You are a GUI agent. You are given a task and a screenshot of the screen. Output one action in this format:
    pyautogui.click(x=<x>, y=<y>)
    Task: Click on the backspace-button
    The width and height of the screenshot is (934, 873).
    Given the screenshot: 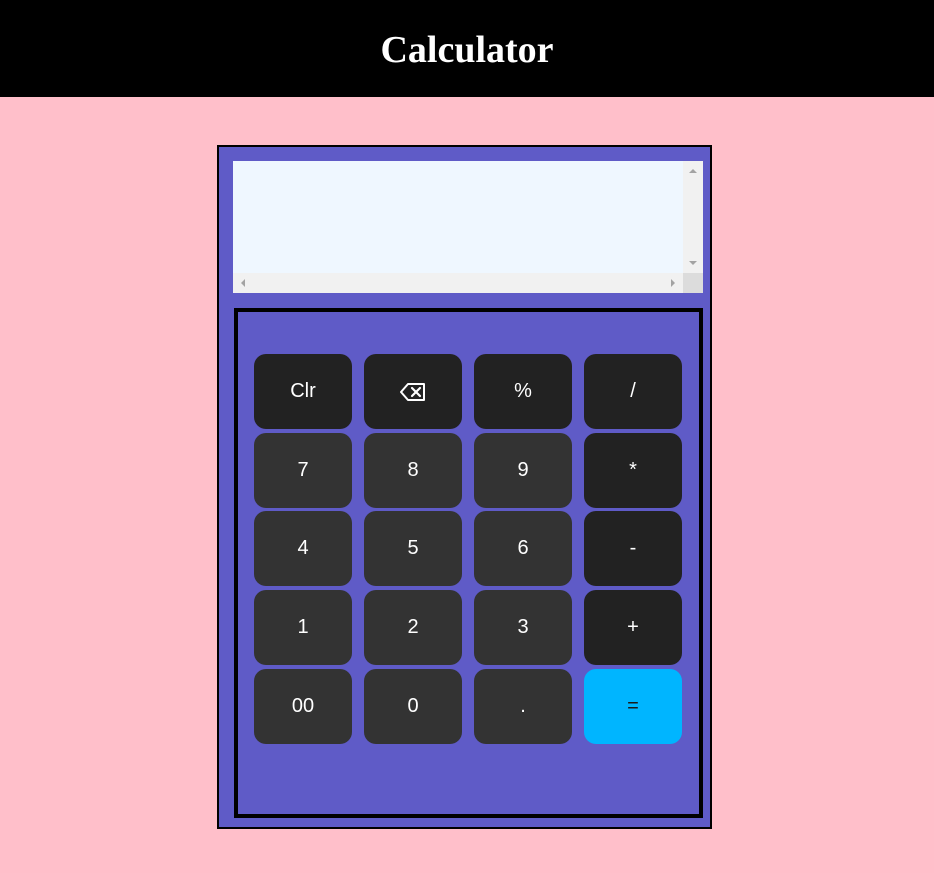 What is the action you would take?
    pyautogui.click(x=413, y=391)
    